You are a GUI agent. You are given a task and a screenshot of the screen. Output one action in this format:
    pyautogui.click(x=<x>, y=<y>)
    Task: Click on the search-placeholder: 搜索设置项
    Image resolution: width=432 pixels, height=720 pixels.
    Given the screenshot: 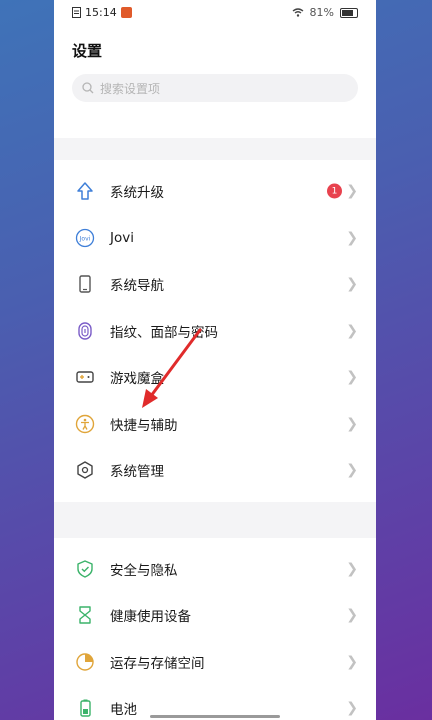 What is the action you would take?
    pyautogui.click(x=130, y=88)
    